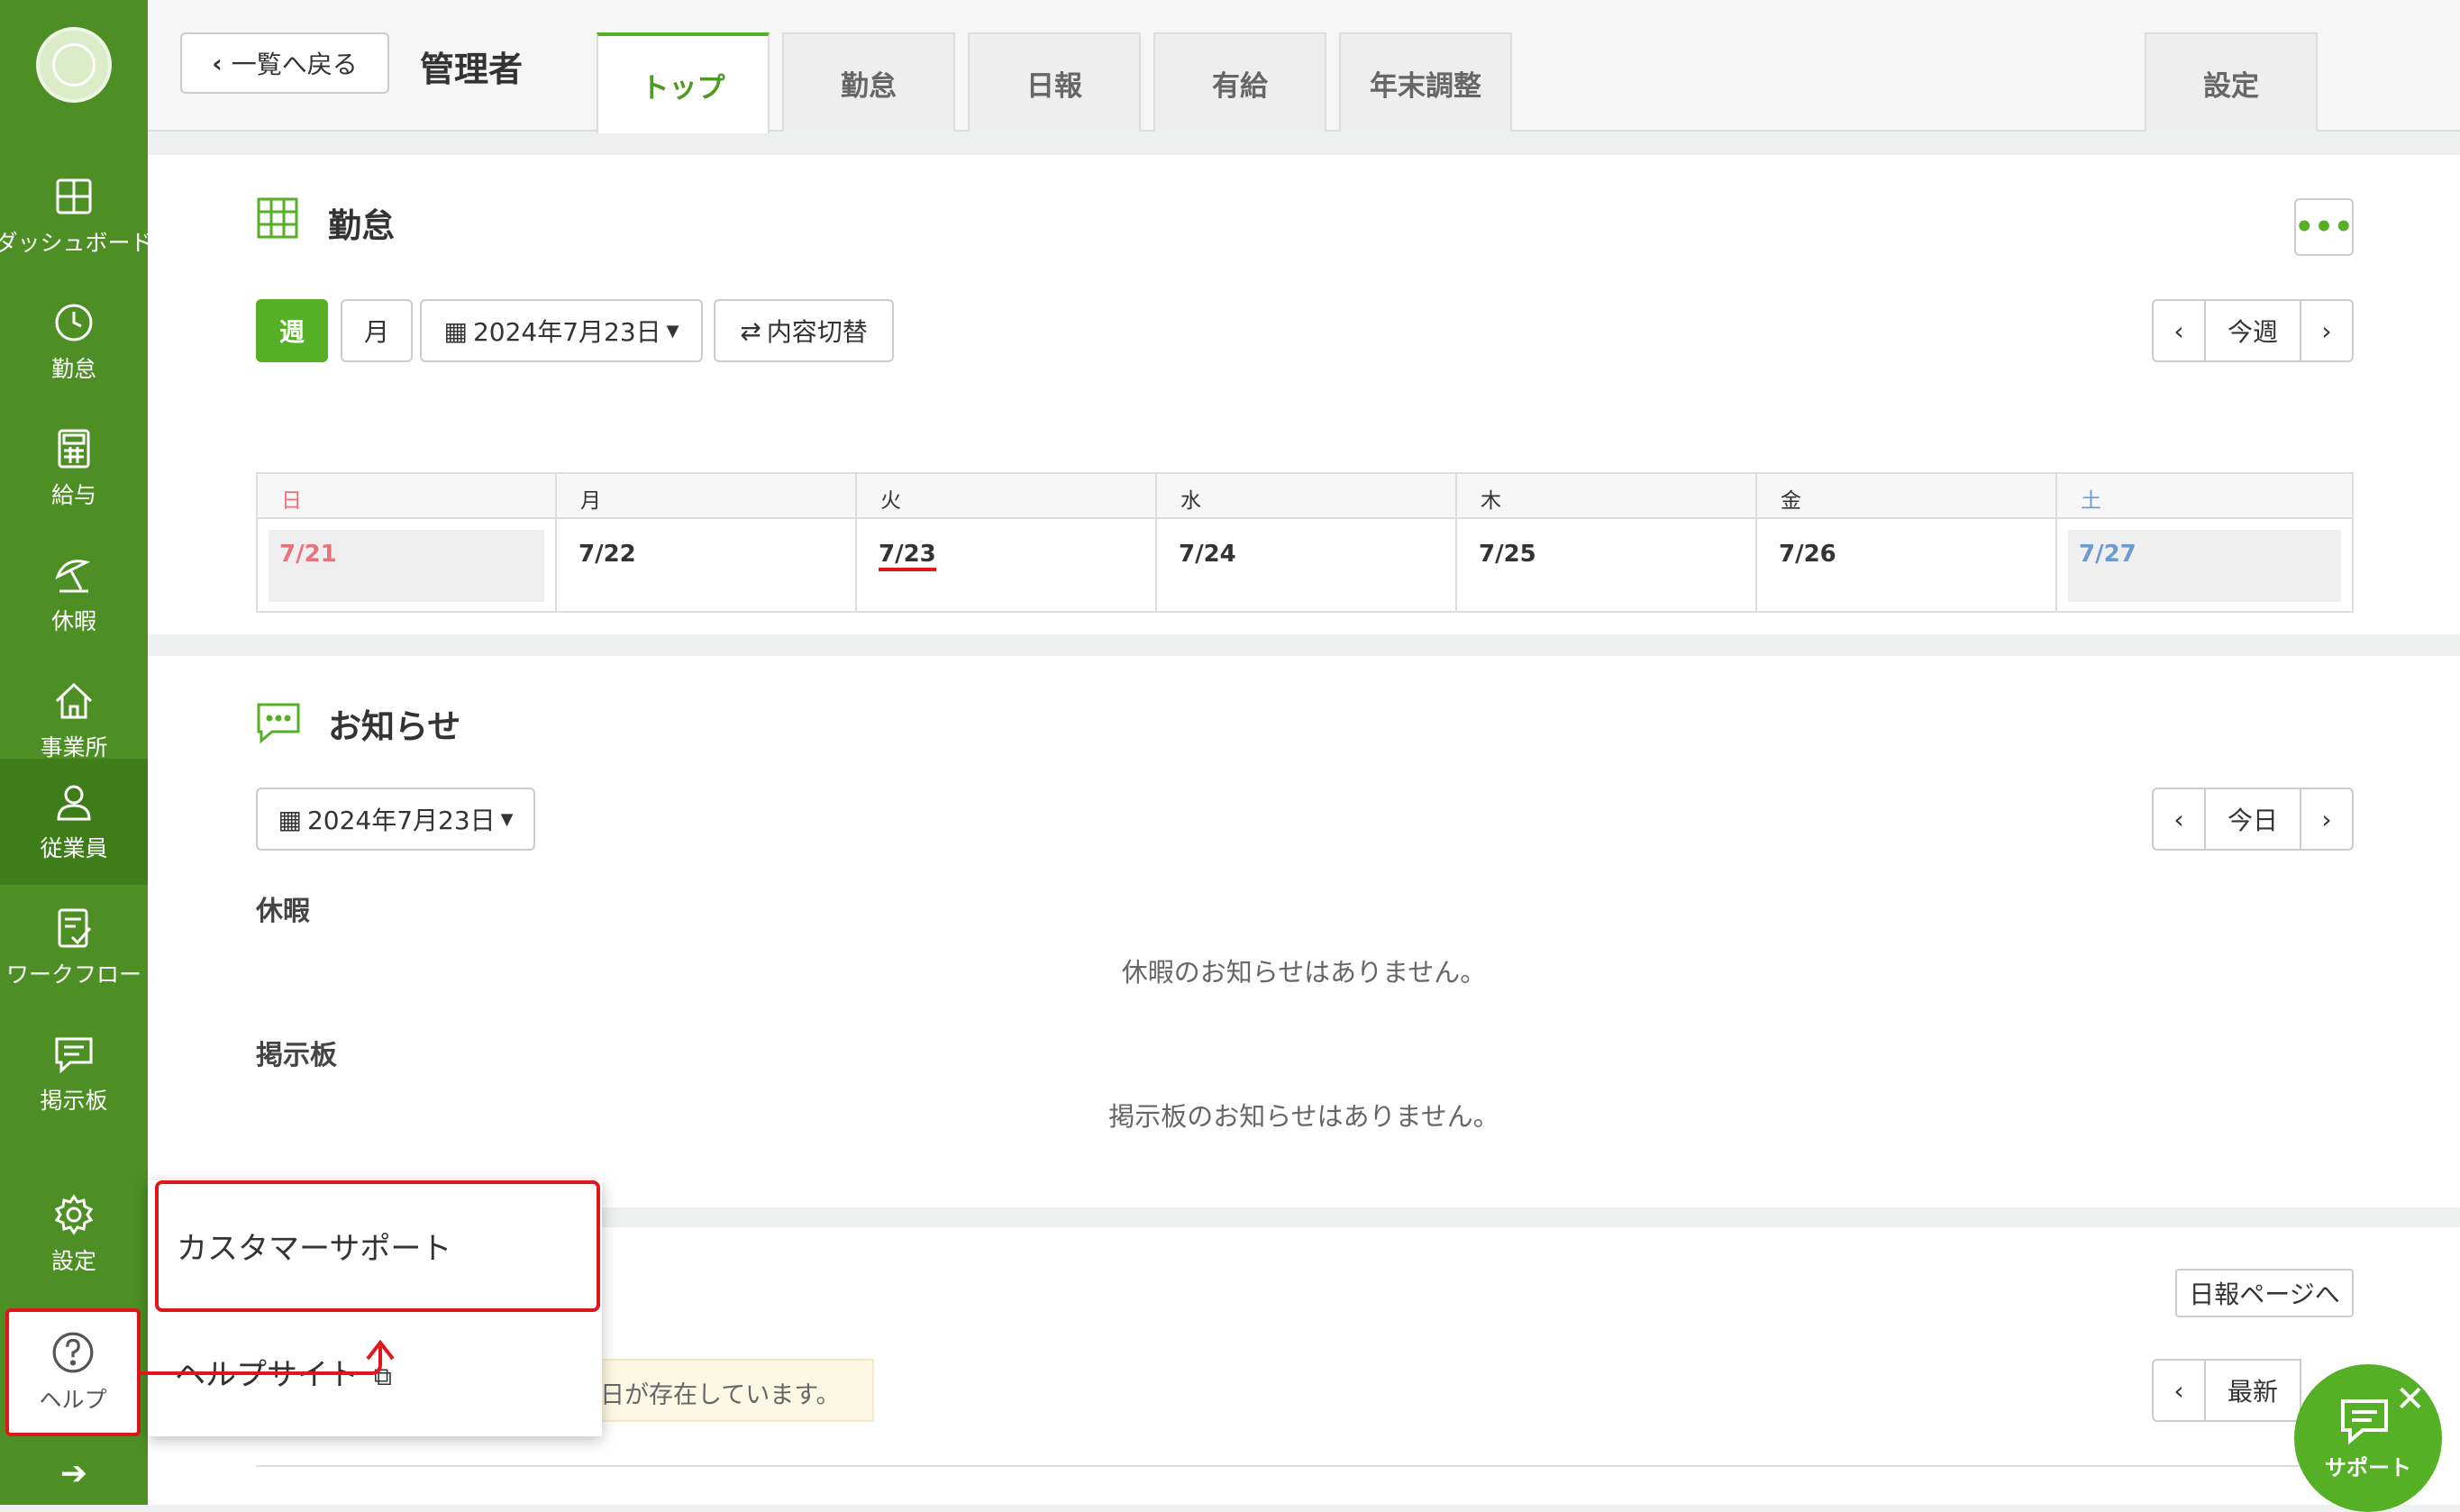 The width and height of the screenshot is (2460, 1512). What do you see at coordinates (74, 822) in the screenshot?
I see `sidebar-item-employees: 従業員` at bounding box center [74, 822].